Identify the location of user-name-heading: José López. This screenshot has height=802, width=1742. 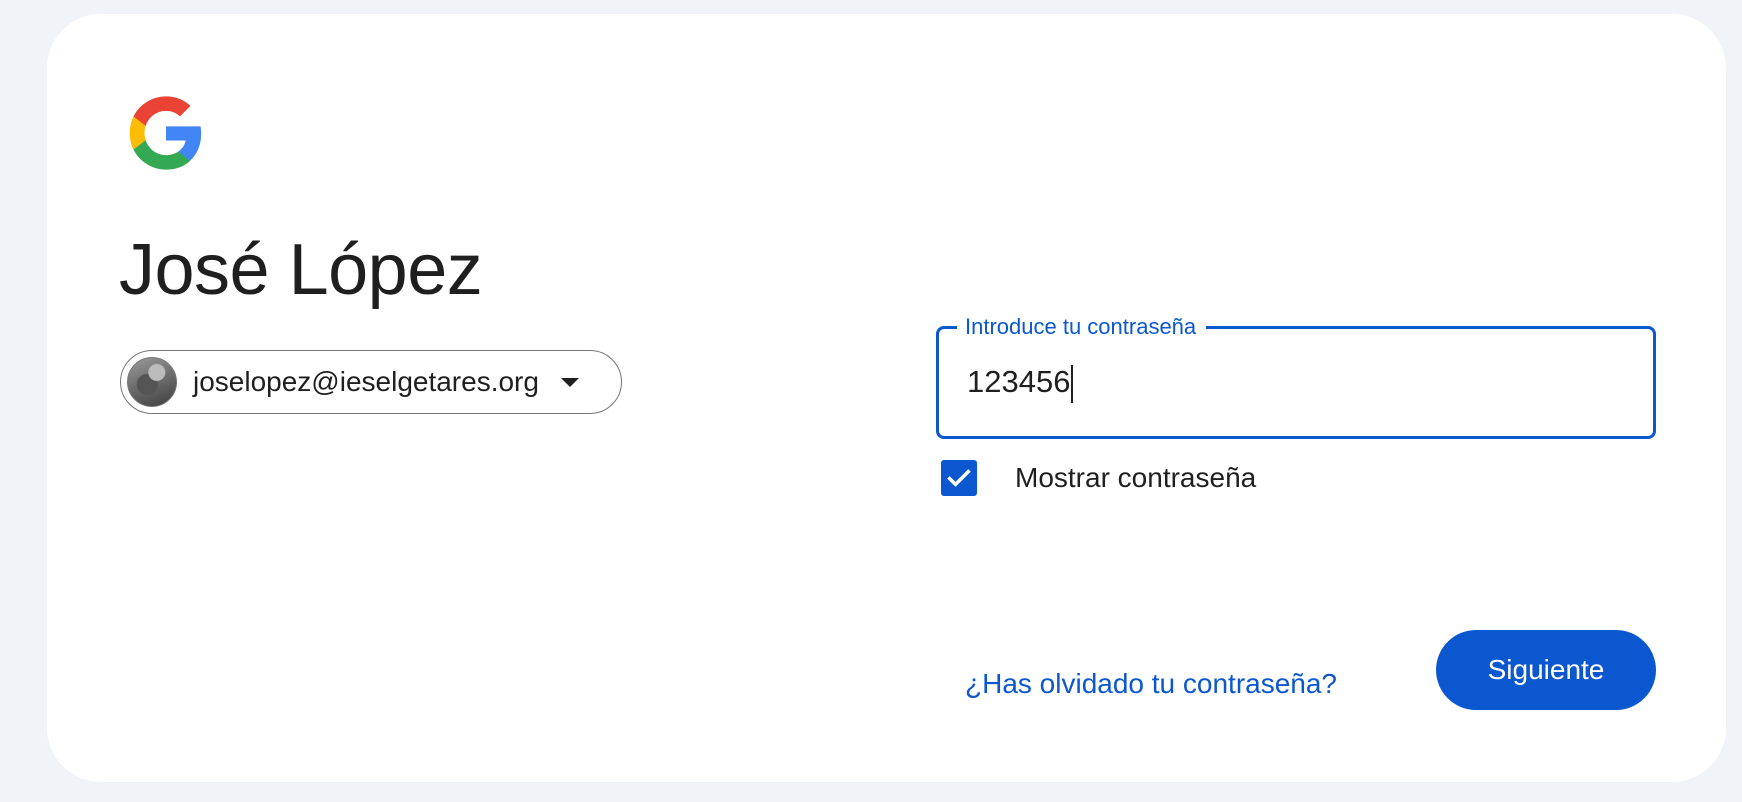
(301, 270).